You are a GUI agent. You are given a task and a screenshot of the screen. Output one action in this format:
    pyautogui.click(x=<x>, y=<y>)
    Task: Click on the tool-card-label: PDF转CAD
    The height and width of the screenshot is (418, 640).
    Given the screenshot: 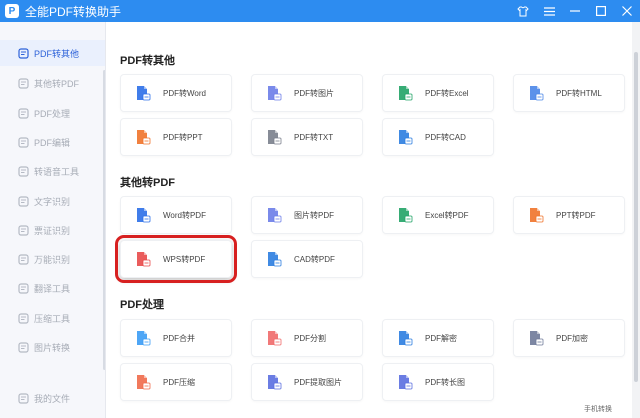 What is the action you would take?
    pyautogui.click(x=445, y=137)
    